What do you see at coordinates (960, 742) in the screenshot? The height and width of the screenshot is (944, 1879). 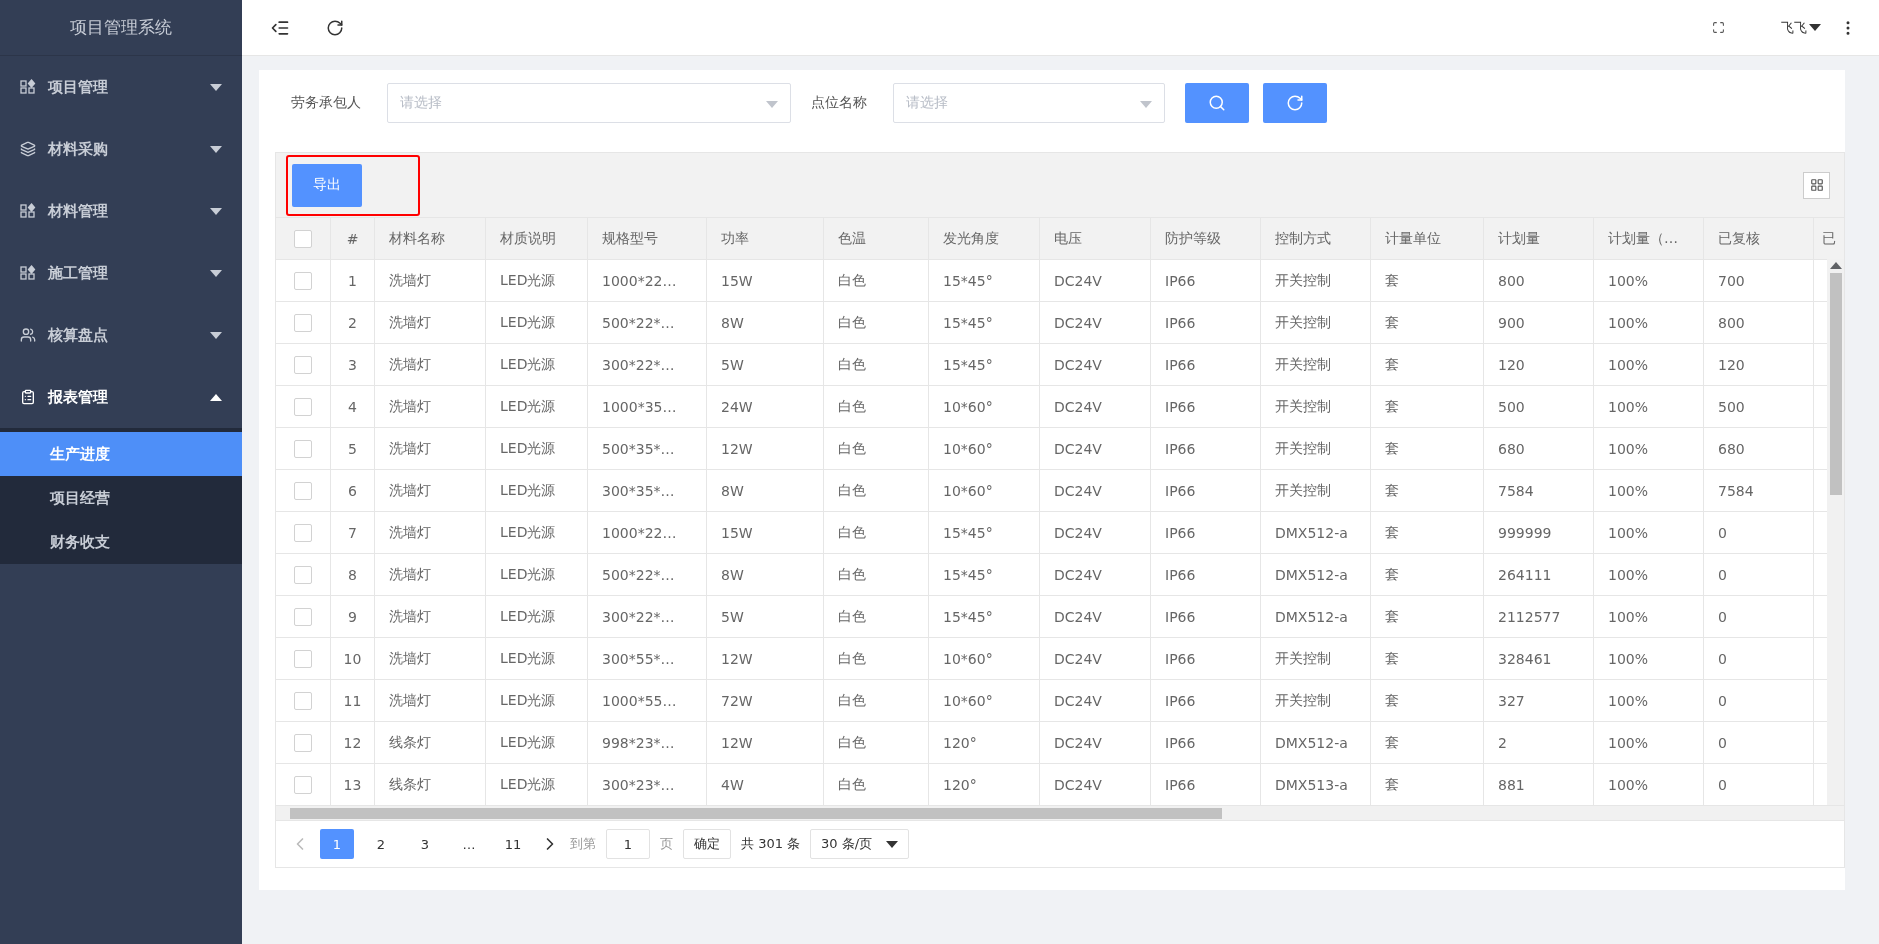 I see `table-cell: 120°` at bounding box center [960, 742].